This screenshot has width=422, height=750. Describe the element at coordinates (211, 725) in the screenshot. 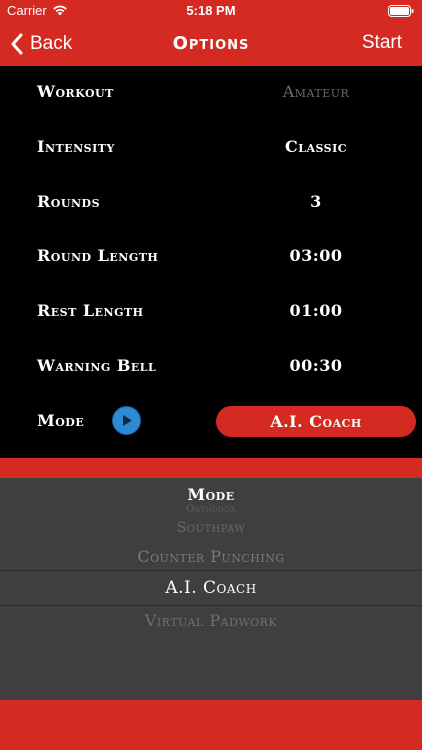

I see `bottom-bar` at that location.